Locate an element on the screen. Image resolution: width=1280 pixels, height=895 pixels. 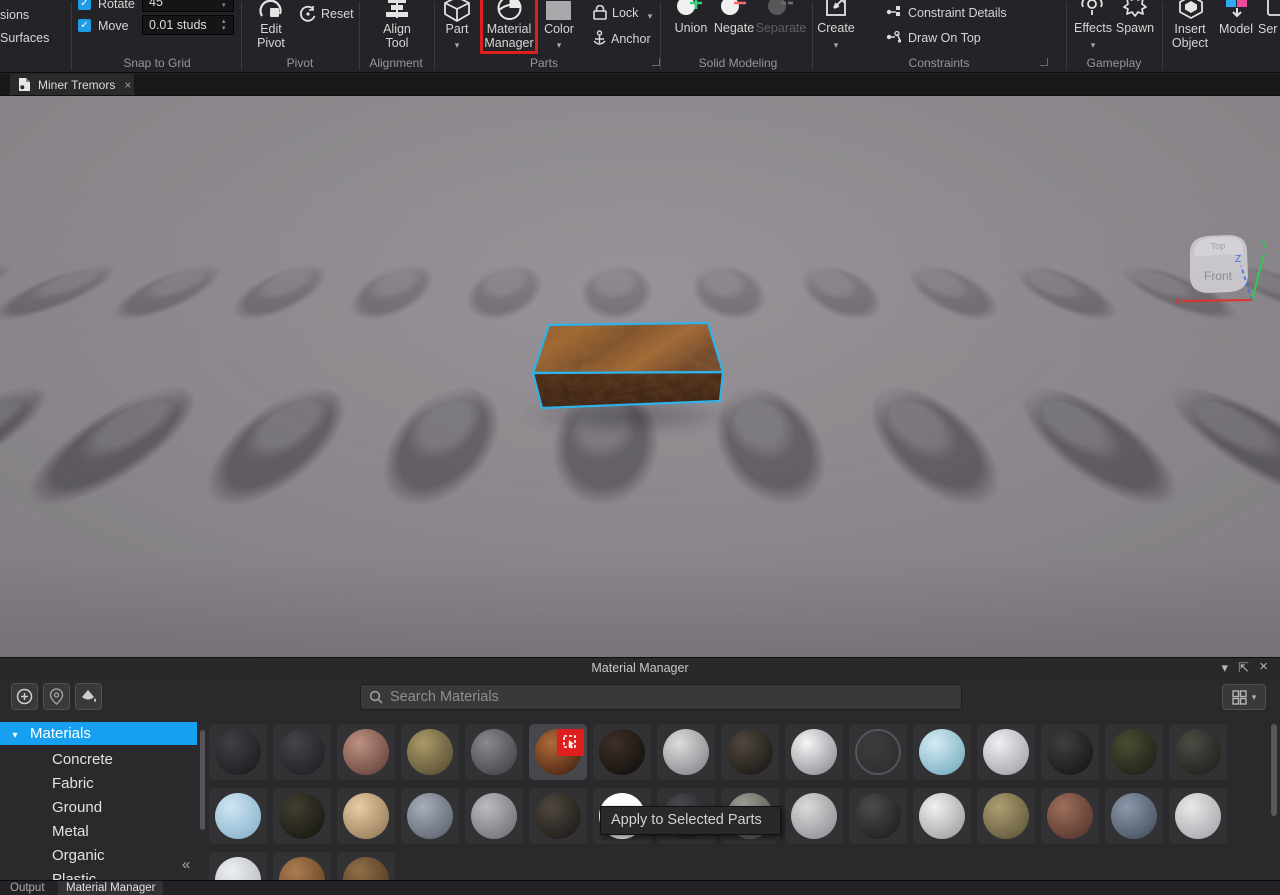
move-checkbox: ✓ is located at coordinates (84, 25).